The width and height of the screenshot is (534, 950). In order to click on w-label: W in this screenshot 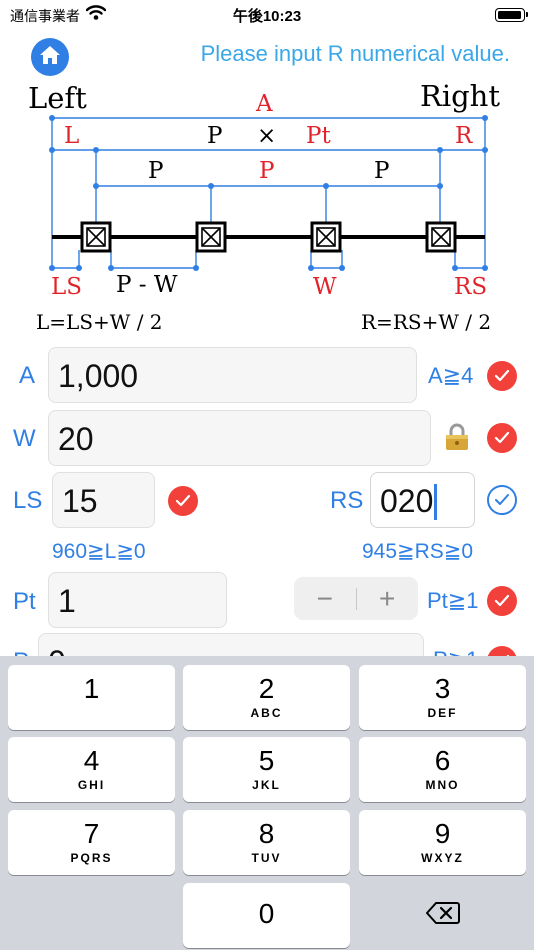, I will do `click(325, 287)`.